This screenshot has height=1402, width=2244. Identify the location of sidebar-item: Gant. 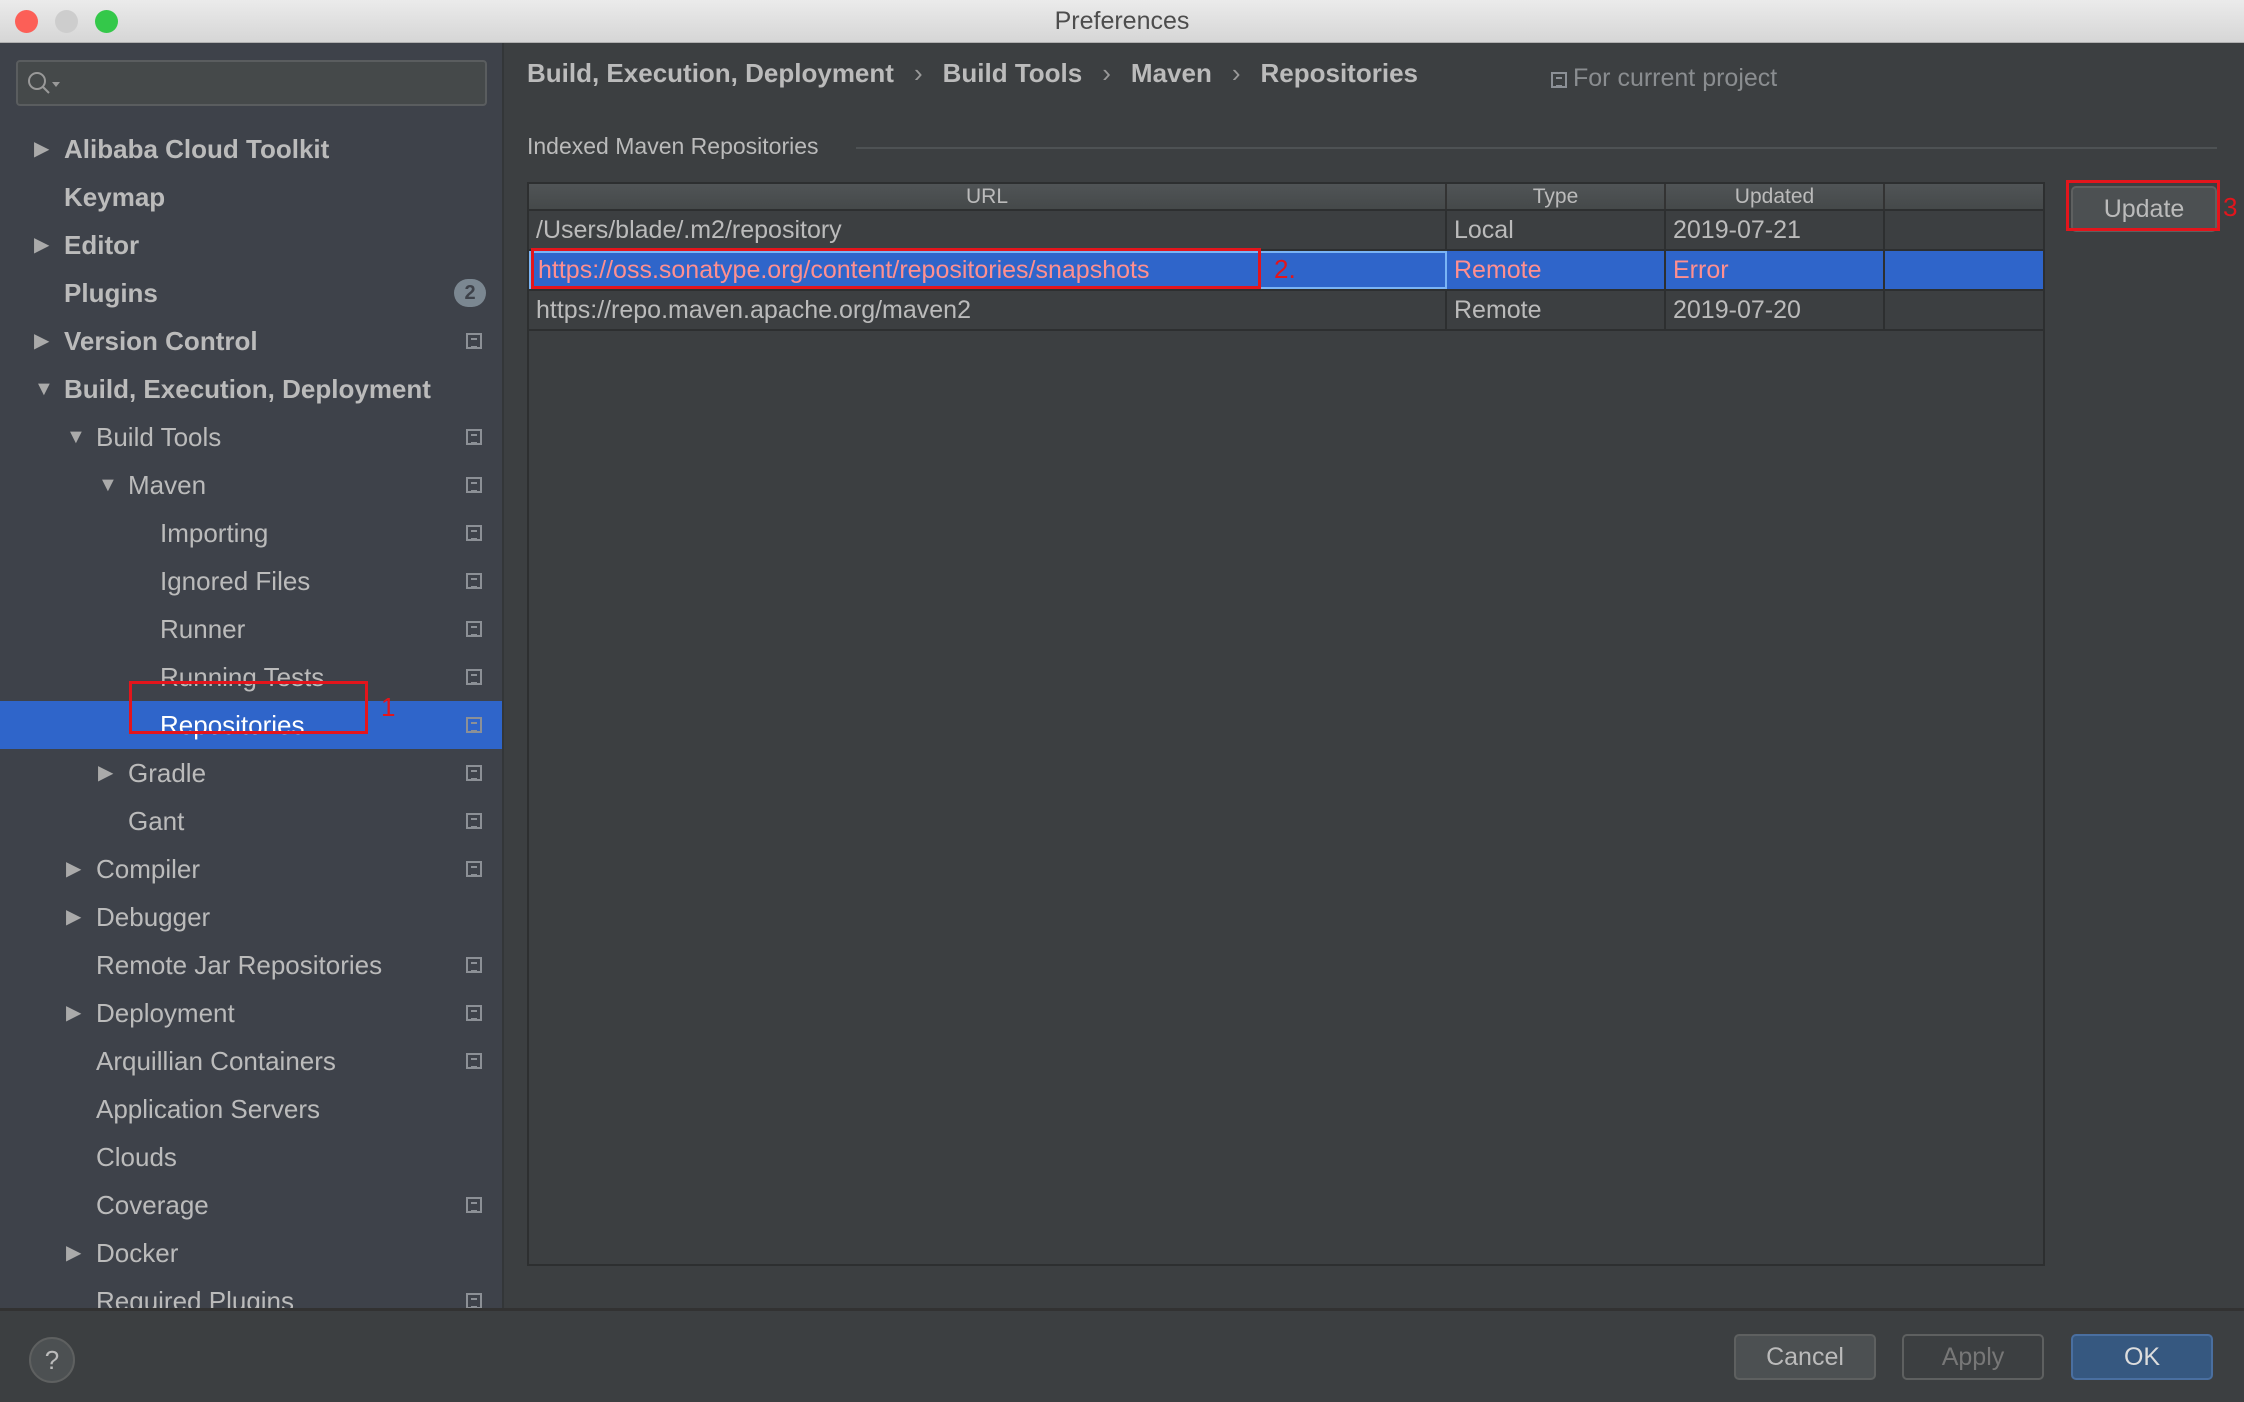
(251, 821).